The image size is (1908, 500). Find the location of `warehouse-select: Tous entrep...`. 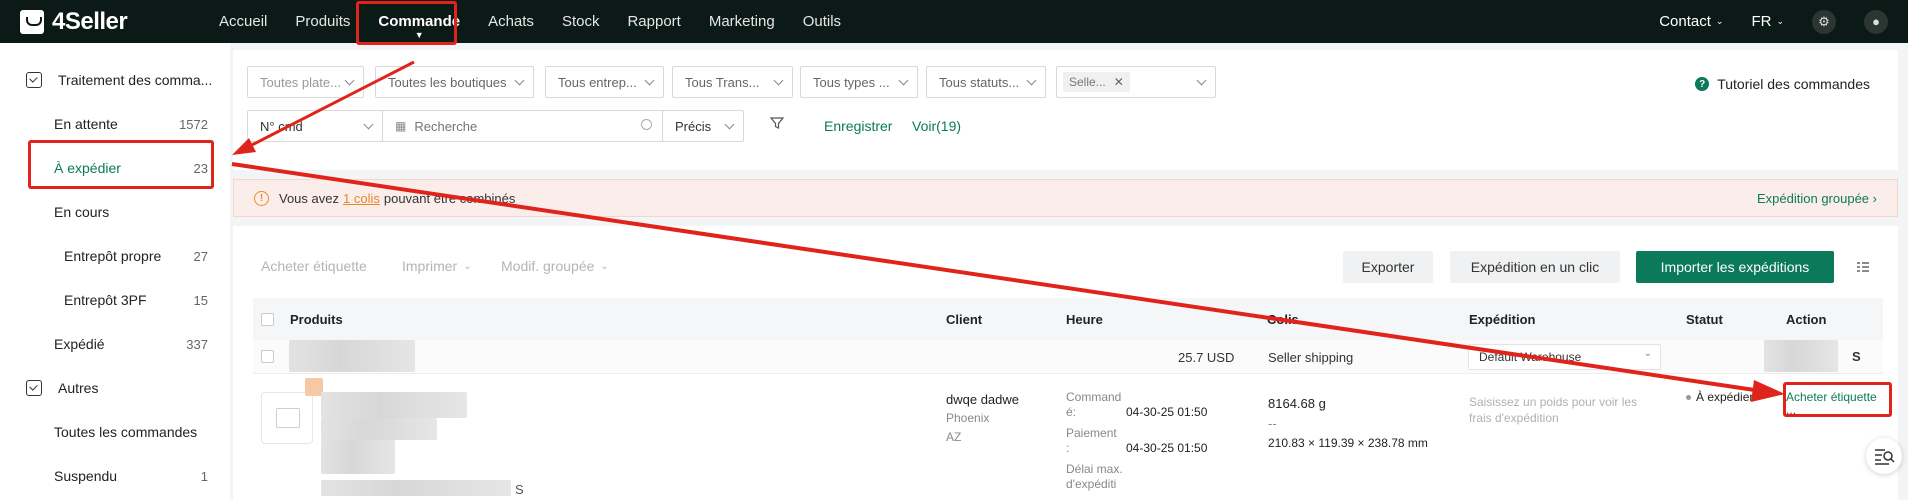

warehouse-select: Tous entrep... is located at coordinates (604, 82).